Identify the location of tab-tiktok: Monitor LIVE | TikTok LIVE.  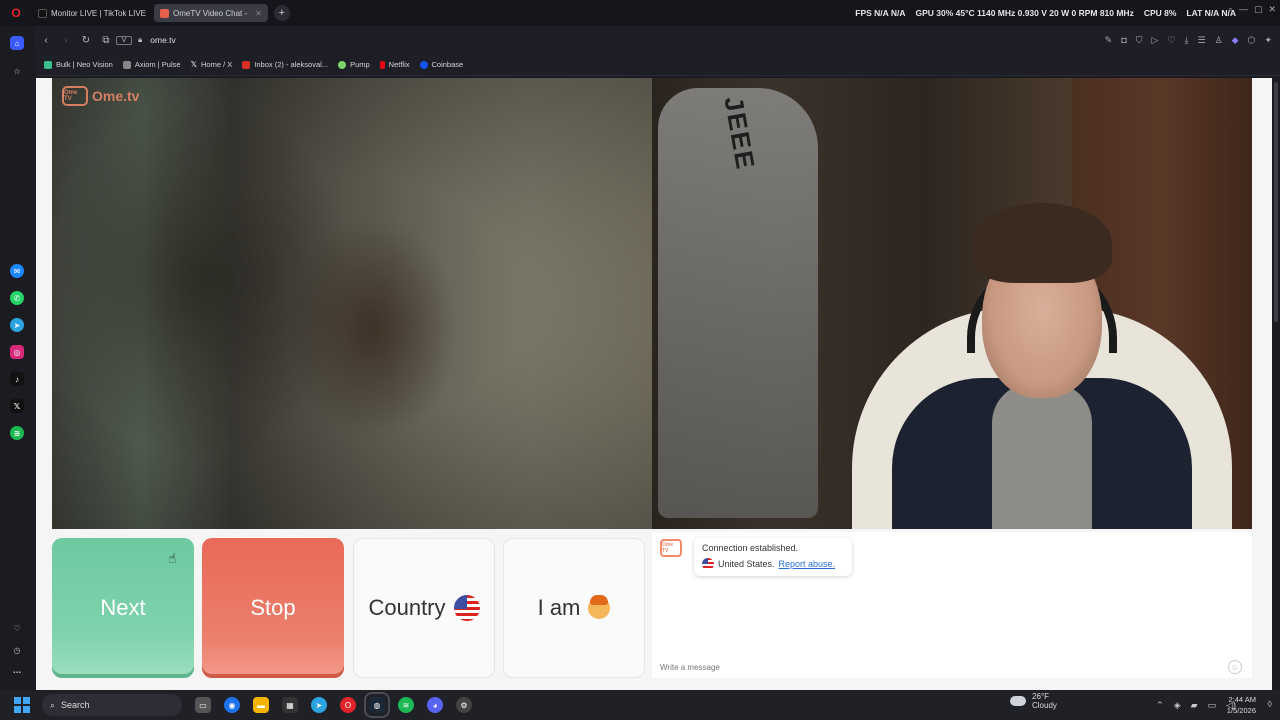
(92, 13).